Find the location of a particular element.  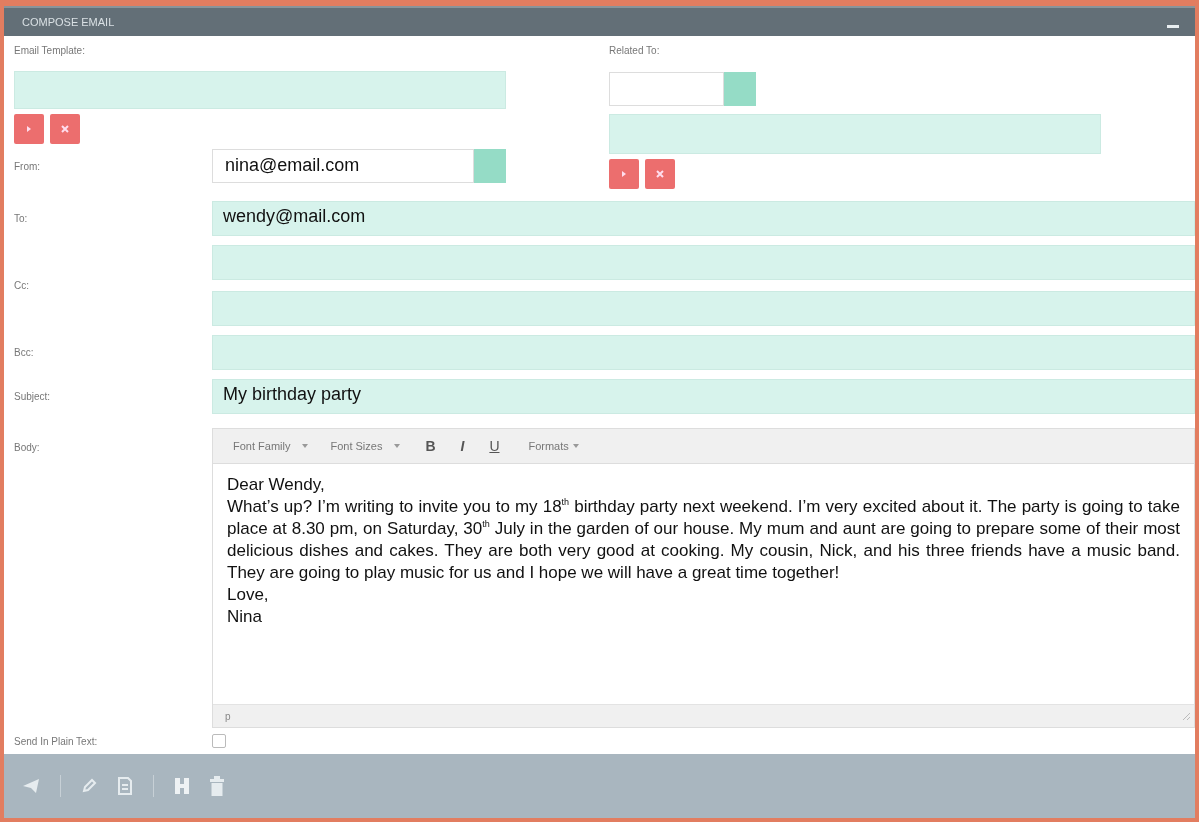

field-label: Body: is located at coordinates (27, 447).